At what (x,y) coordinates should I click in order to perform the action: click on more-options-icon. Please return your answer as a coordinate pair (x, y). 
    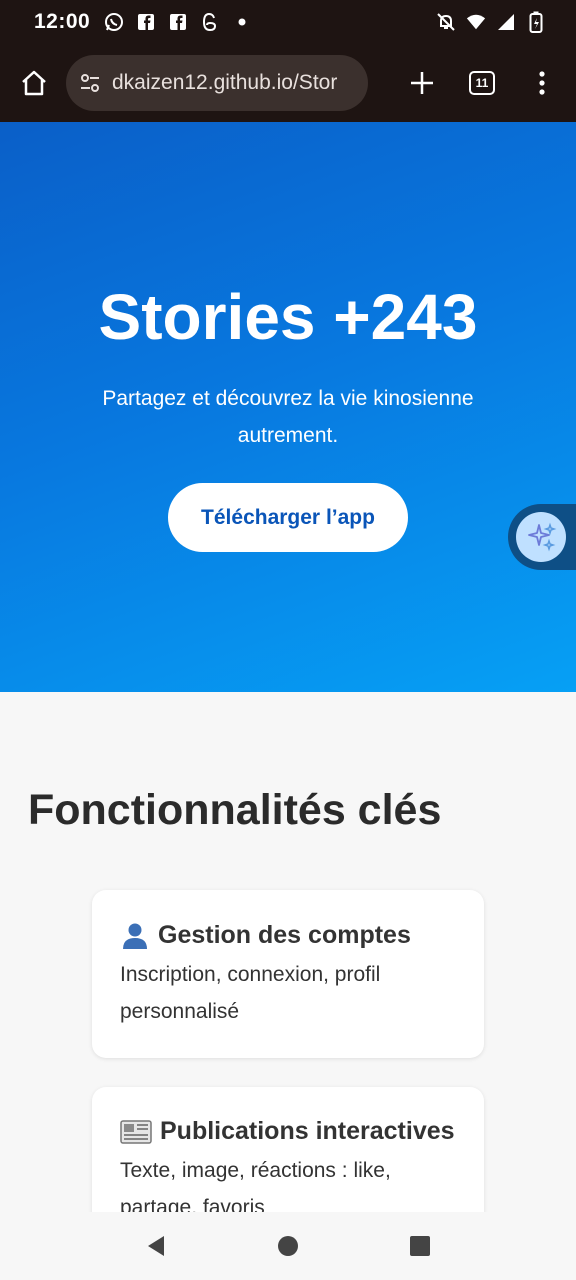
    Looking at the image, I should click on (542, 83).